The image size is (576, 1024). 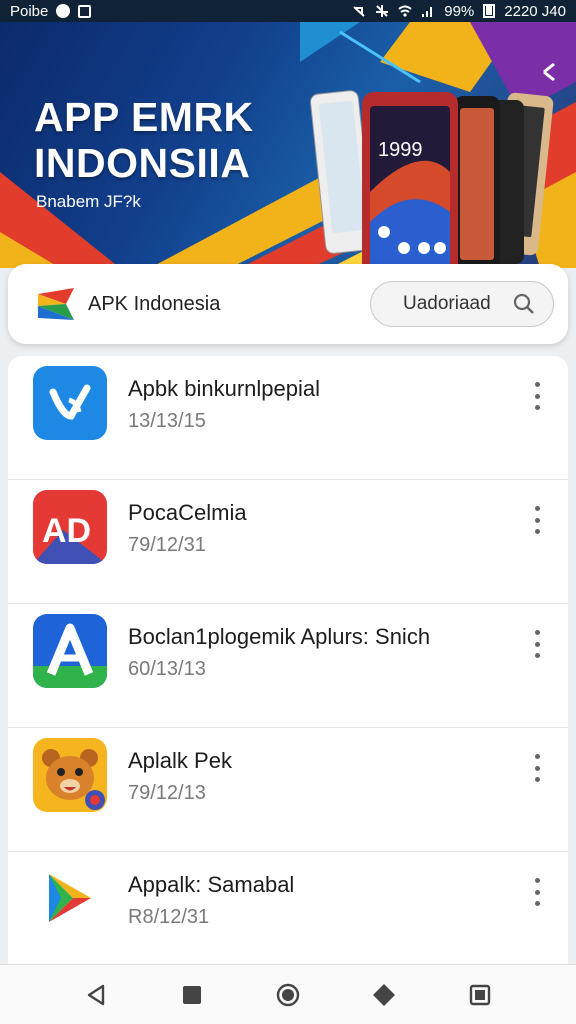 What do you see at coordinates (288, 418) in the screenshot?
I see `list-item: Apbk binkurnlpepial 13/13/15` at bounding box center [288, 418].